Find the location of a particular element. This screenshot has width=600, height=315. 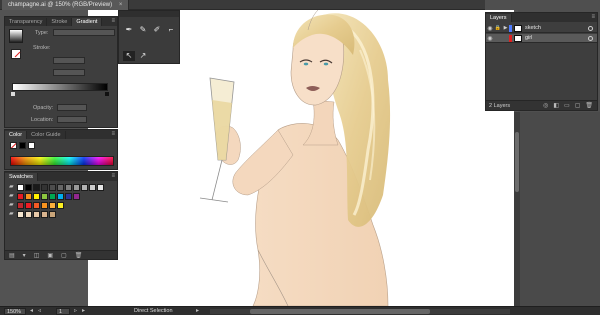

tab-stroke: Stroke is located at coordinates (60, 22).